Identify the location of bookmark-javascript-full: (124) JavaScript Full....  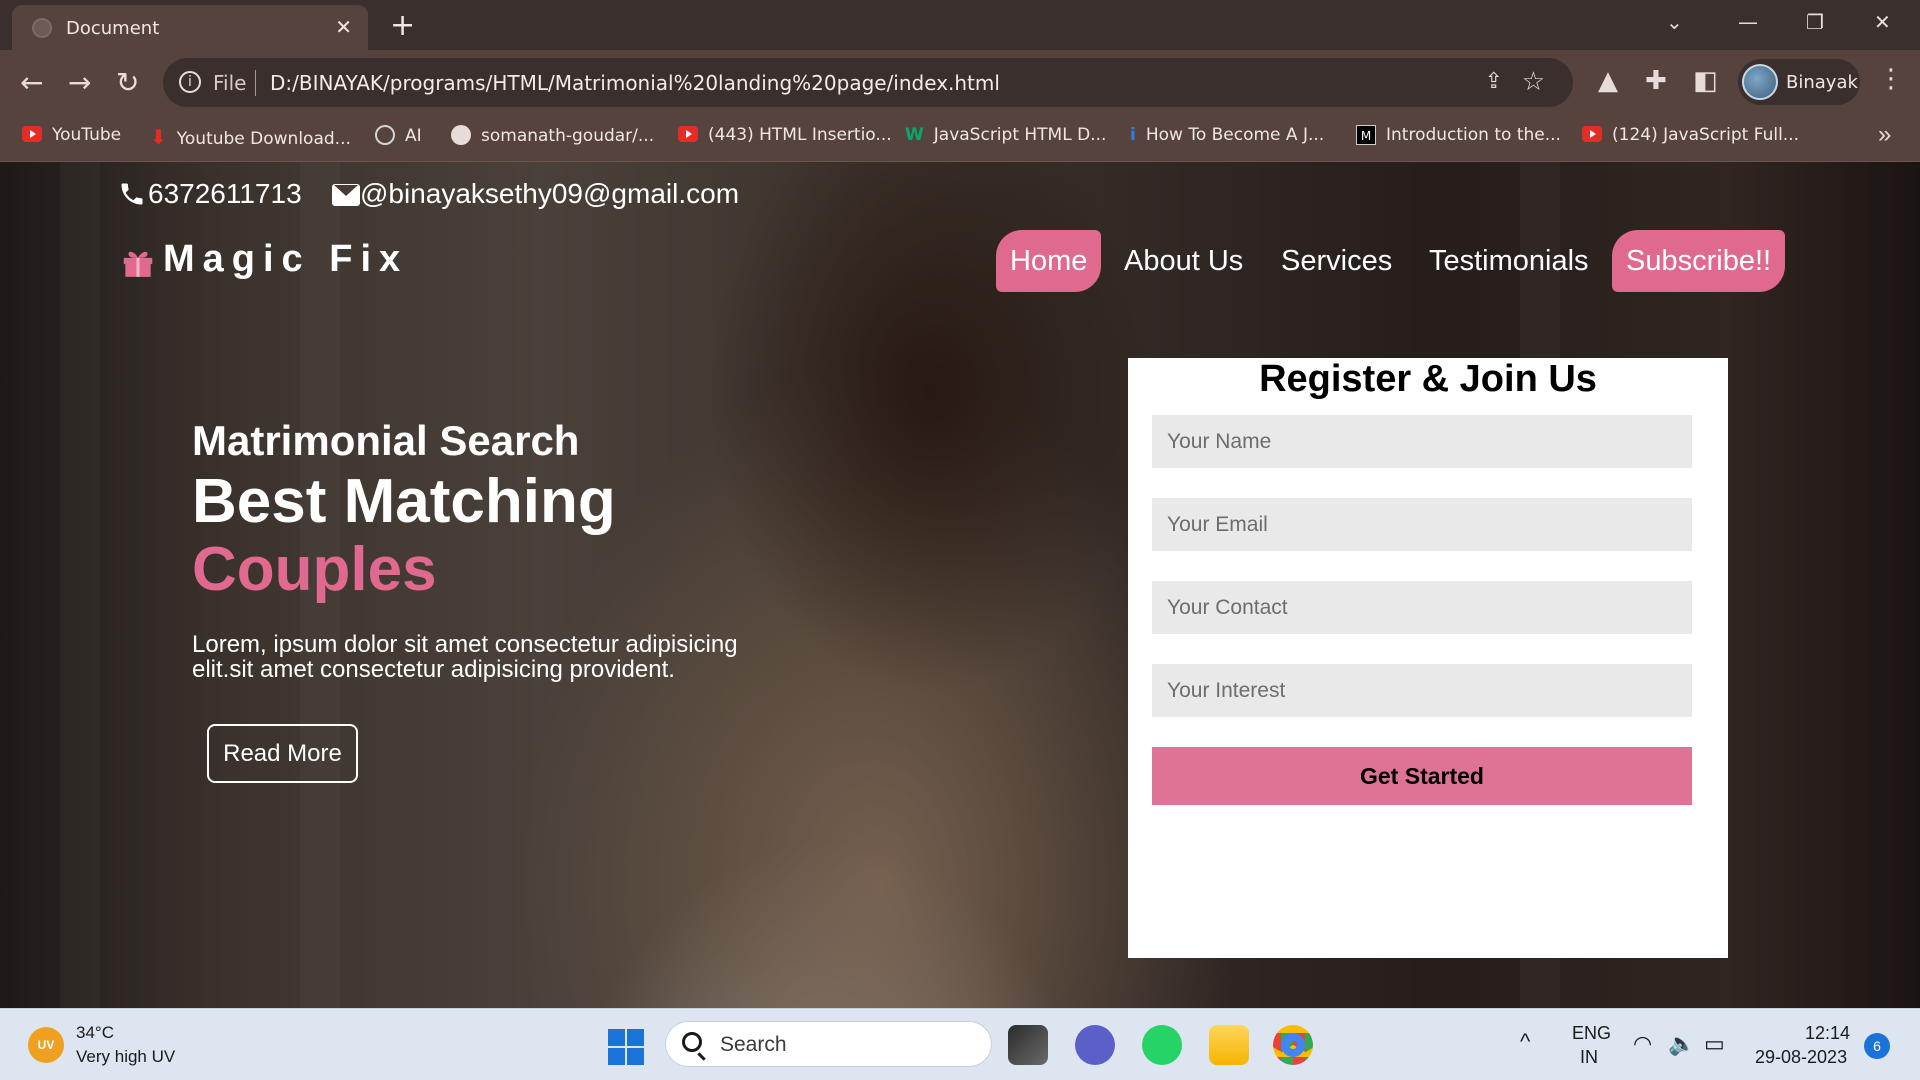
(1690, 135).